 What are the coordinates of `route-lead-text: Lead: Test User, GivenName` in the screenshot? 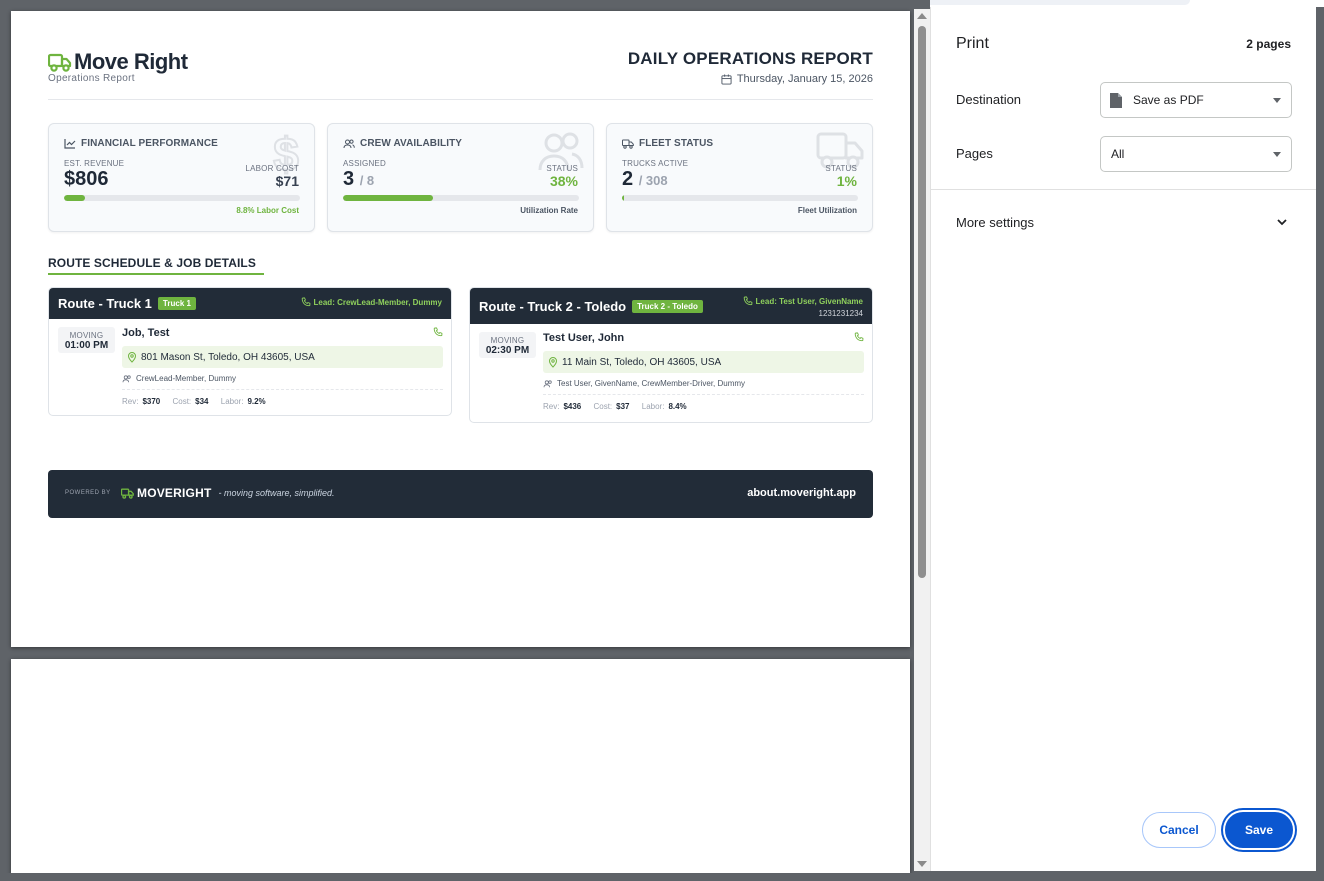 It's located at (809, 301).